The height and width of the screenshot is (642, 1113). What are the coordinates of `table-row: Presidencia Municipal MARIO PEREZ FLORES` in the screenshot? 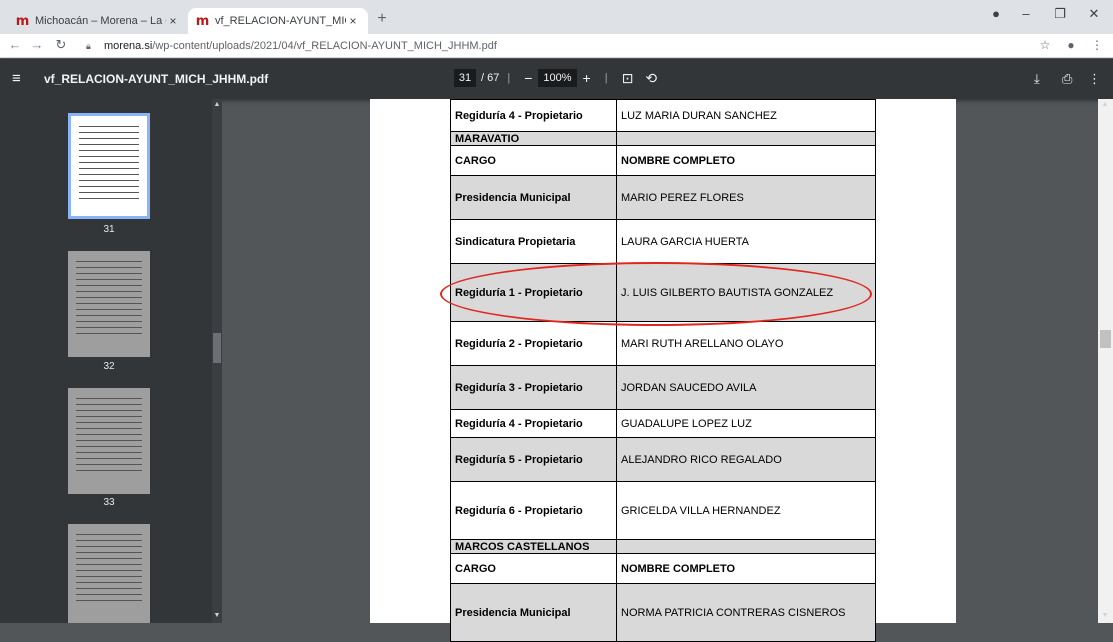 It's located at (663, 197).